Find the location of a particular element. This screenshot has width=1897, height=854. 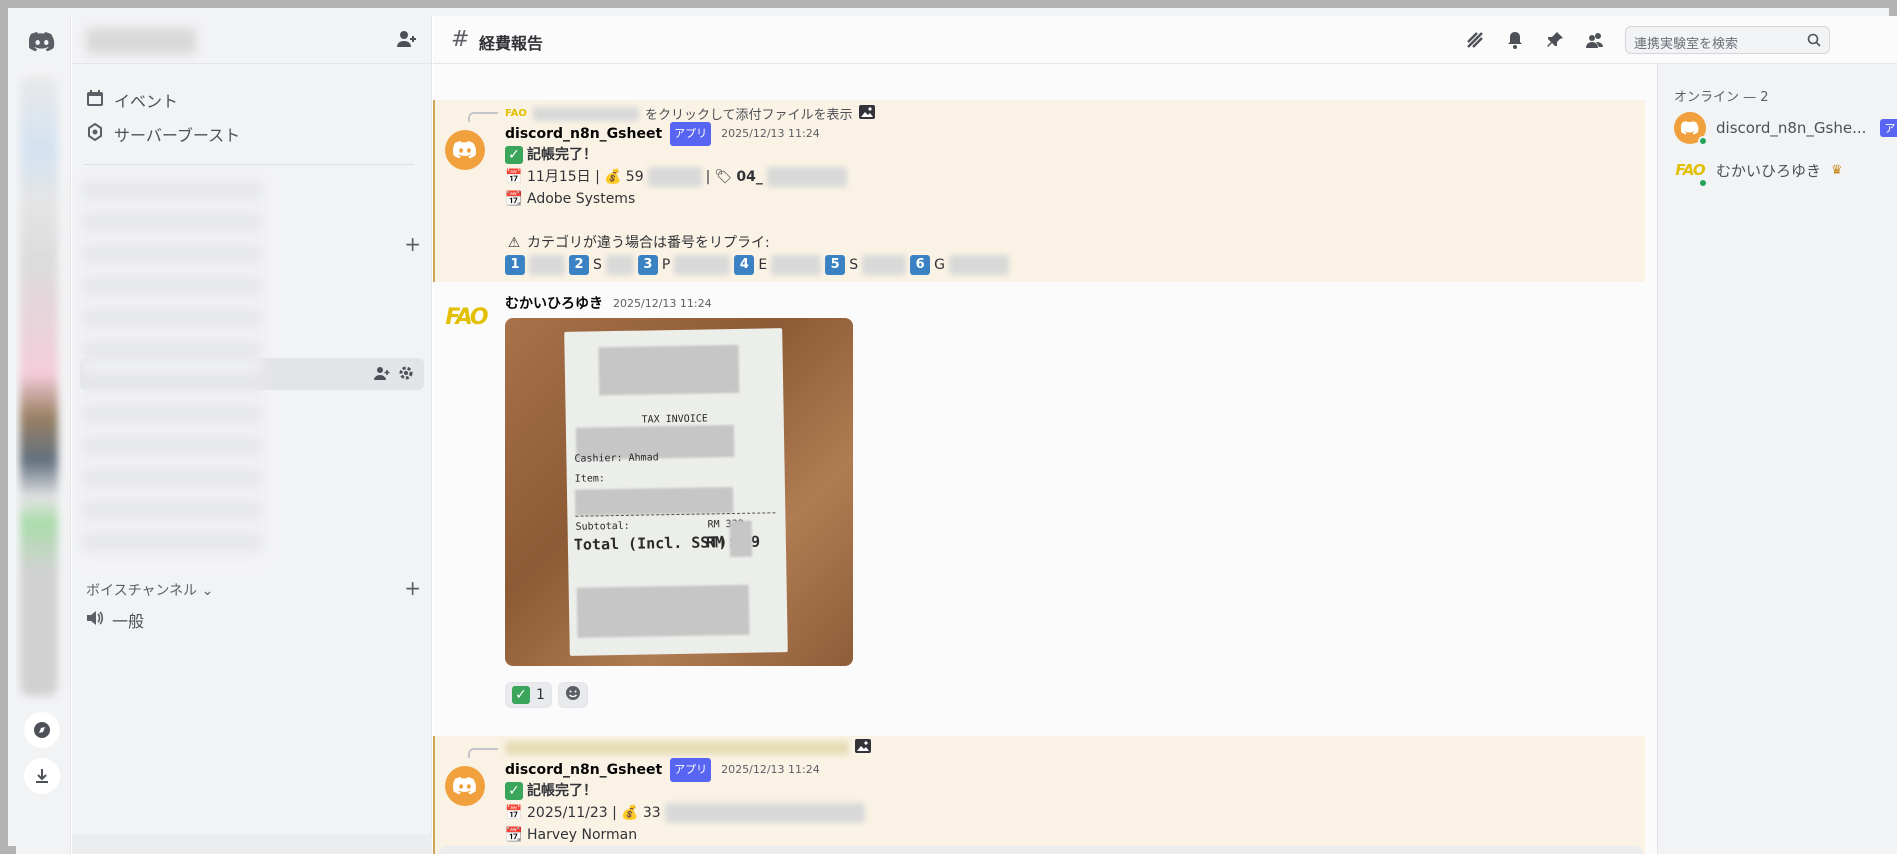

vendor-name: Harvey Norman is located at coordinates (582, 835).